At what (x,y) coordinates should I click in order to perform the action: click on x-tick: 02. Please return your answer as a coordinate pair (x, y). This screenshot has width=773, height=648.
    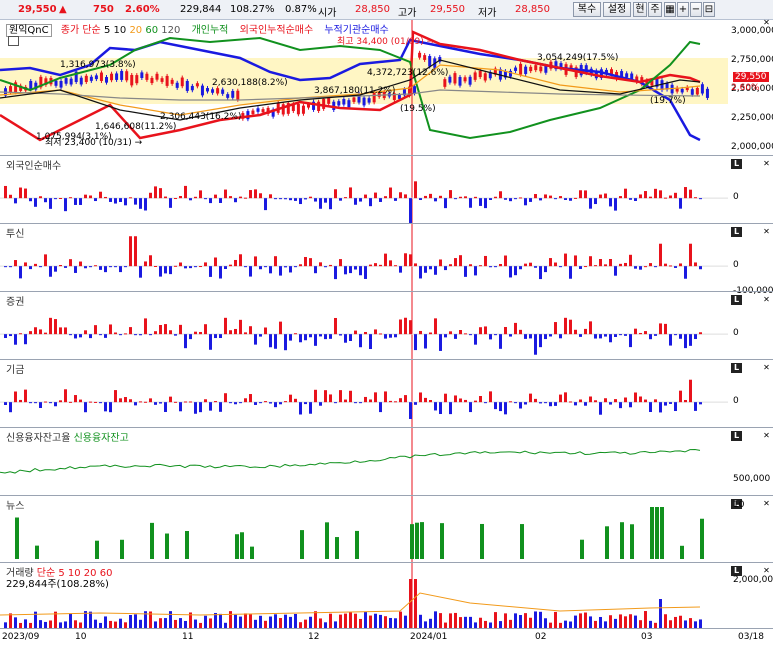
    Looking at the image, I should click on (541, 637).